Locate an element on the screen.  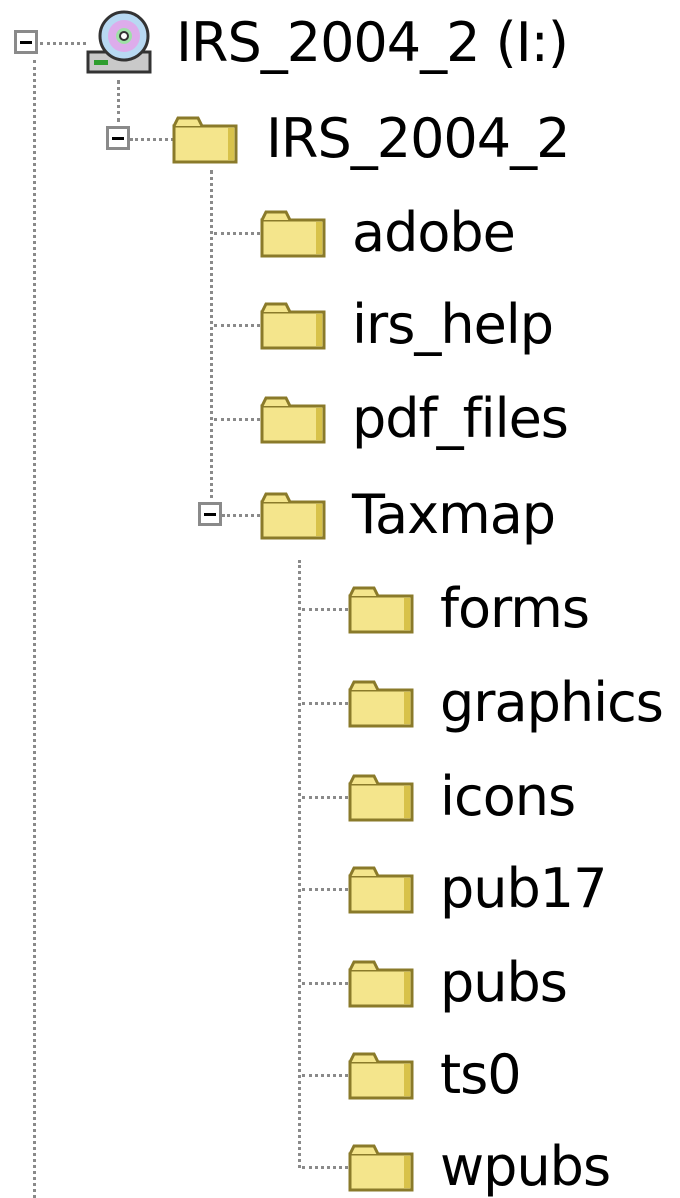
folder-label-ts0: ts0 is located at coordinates (481, 1075).